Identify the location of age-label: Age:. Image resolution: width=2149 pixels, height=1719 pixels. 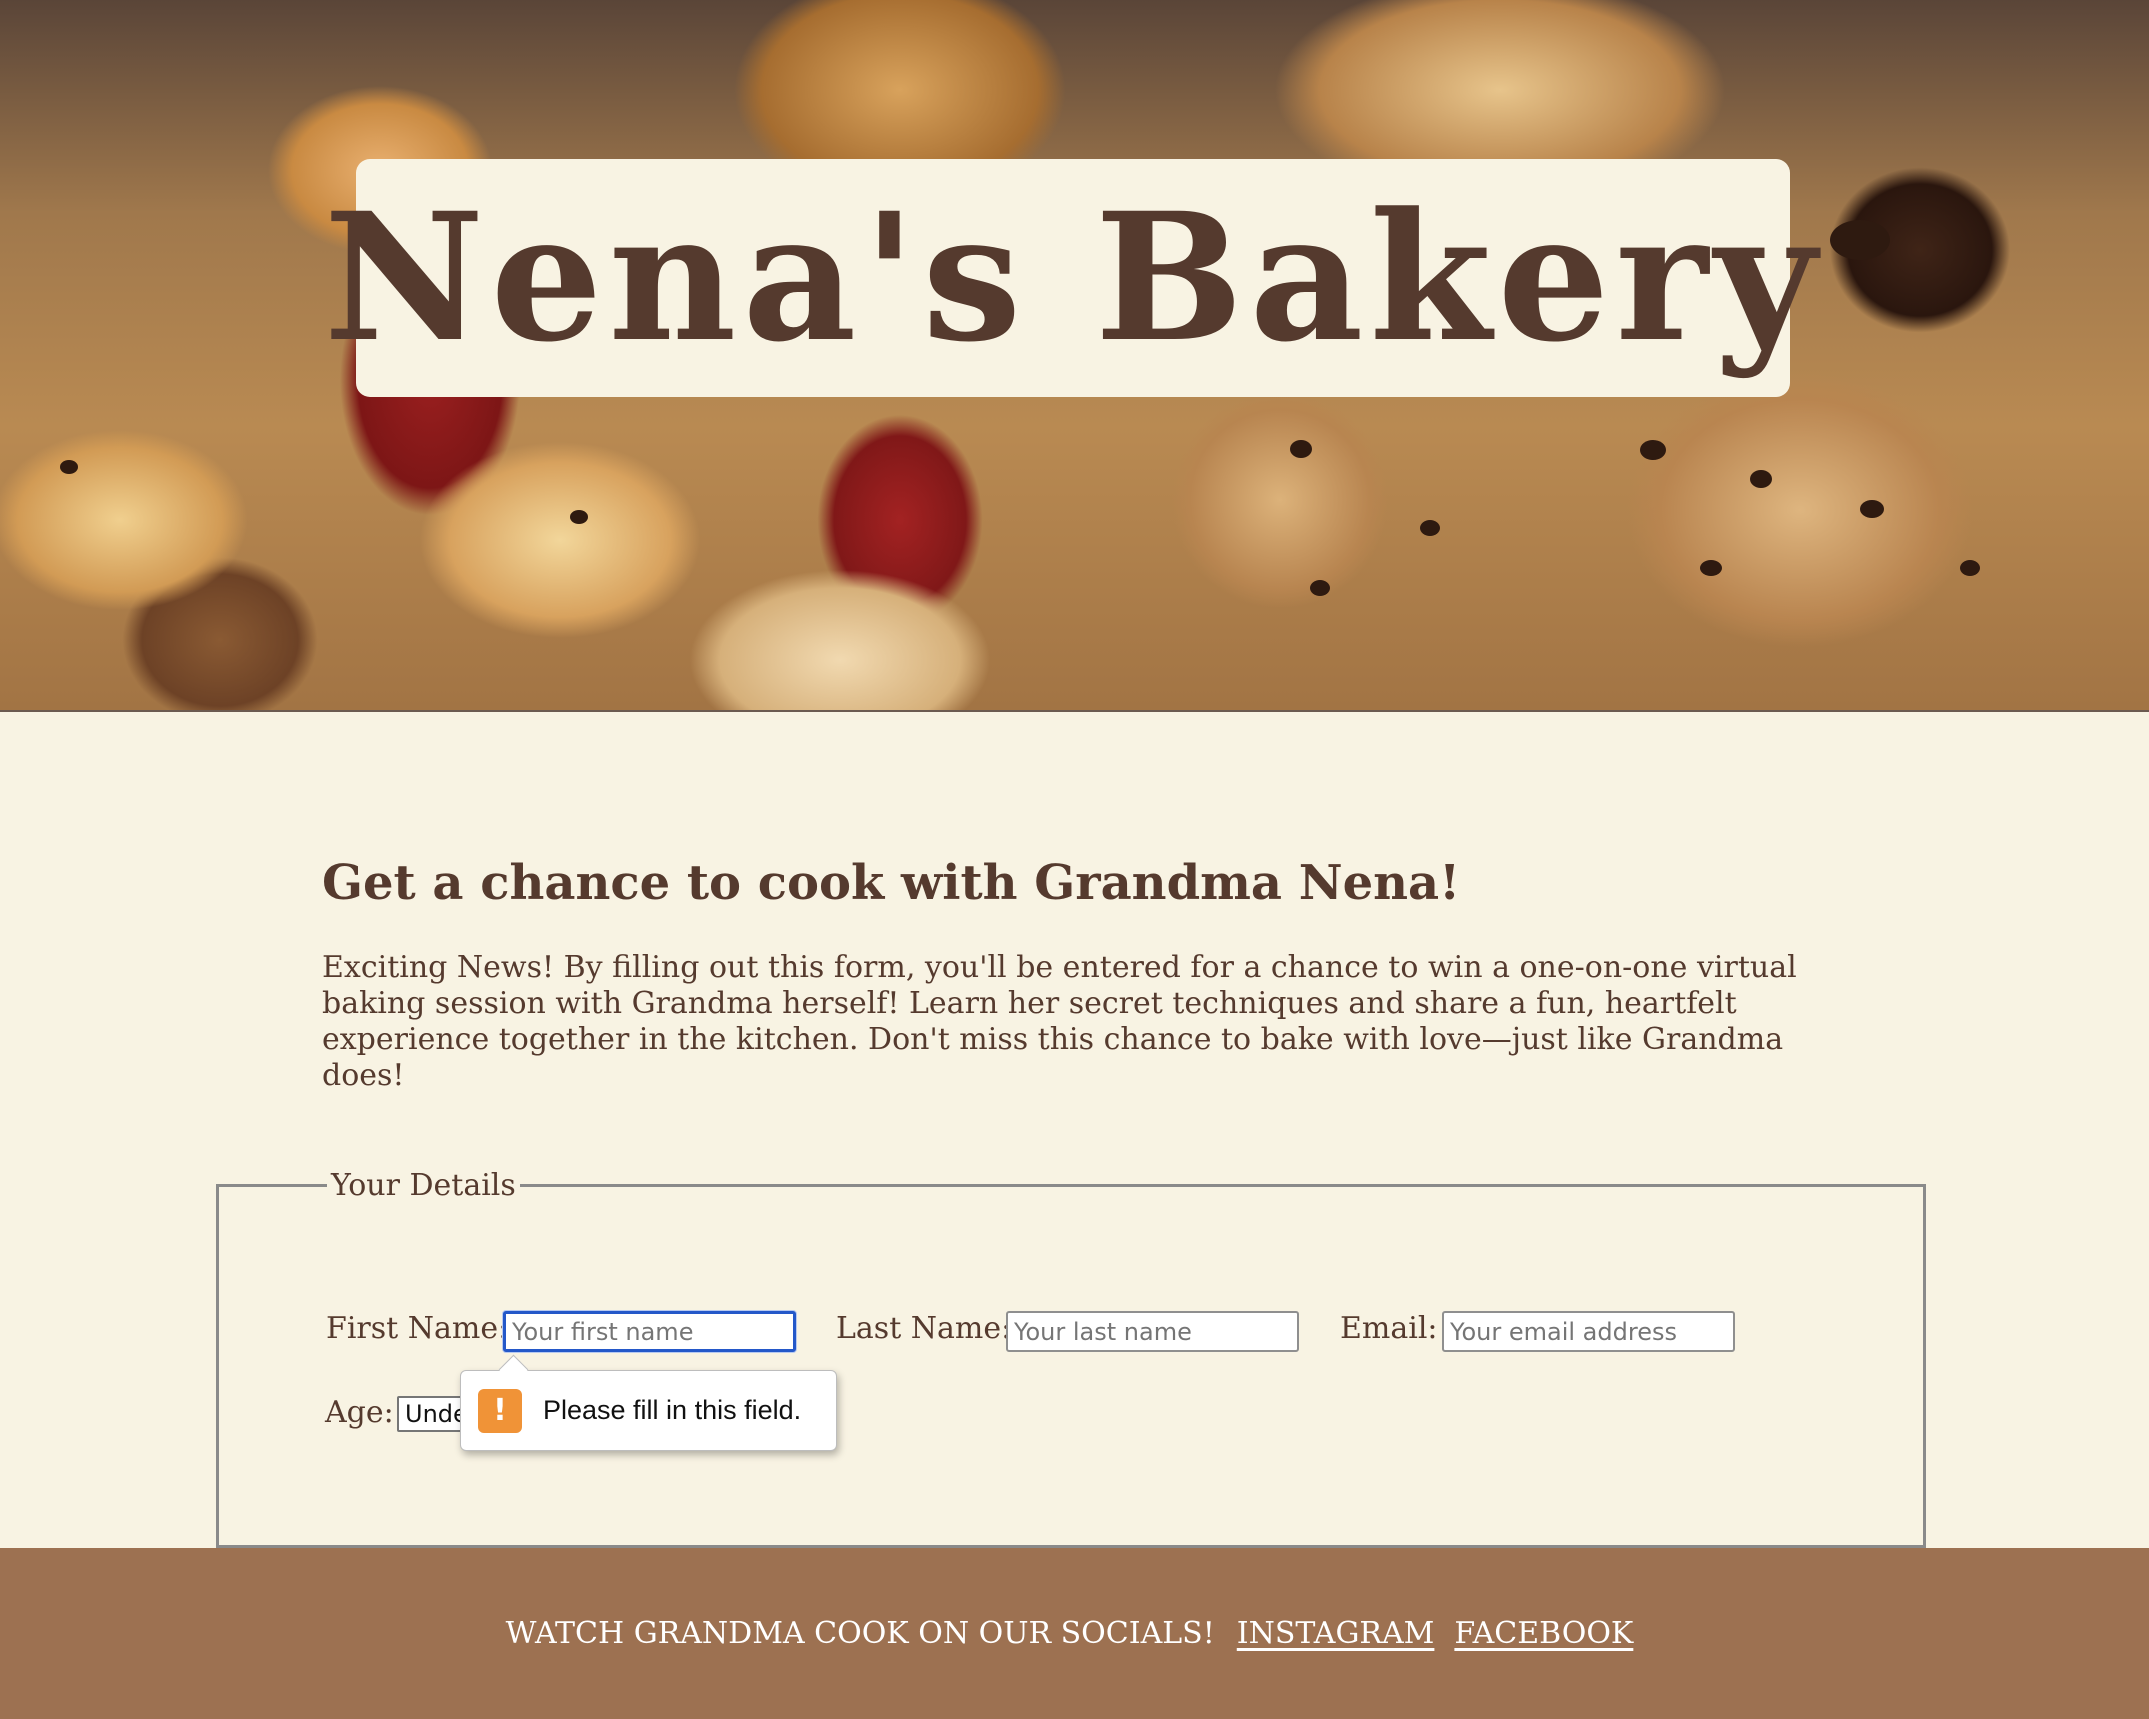
(359, 1412).